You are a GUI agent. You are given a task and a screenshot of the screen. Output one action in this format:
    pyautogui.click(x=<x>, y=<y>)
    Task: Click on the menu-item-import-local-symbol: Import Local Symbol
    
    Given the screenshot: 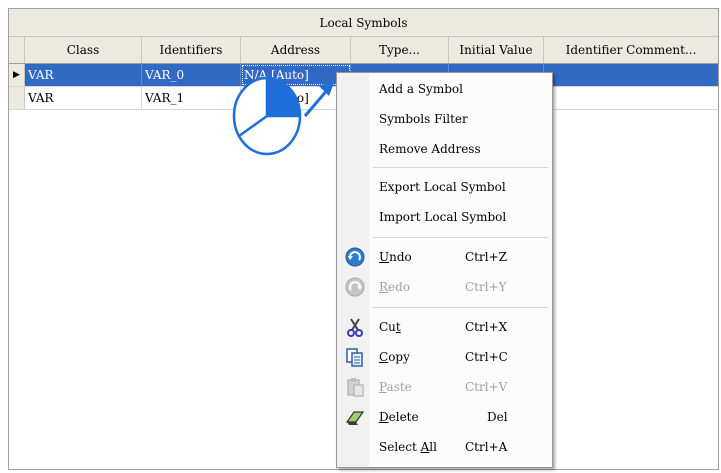 What is the action you would take?
    pyautogui.click(x=444, y=217)
    